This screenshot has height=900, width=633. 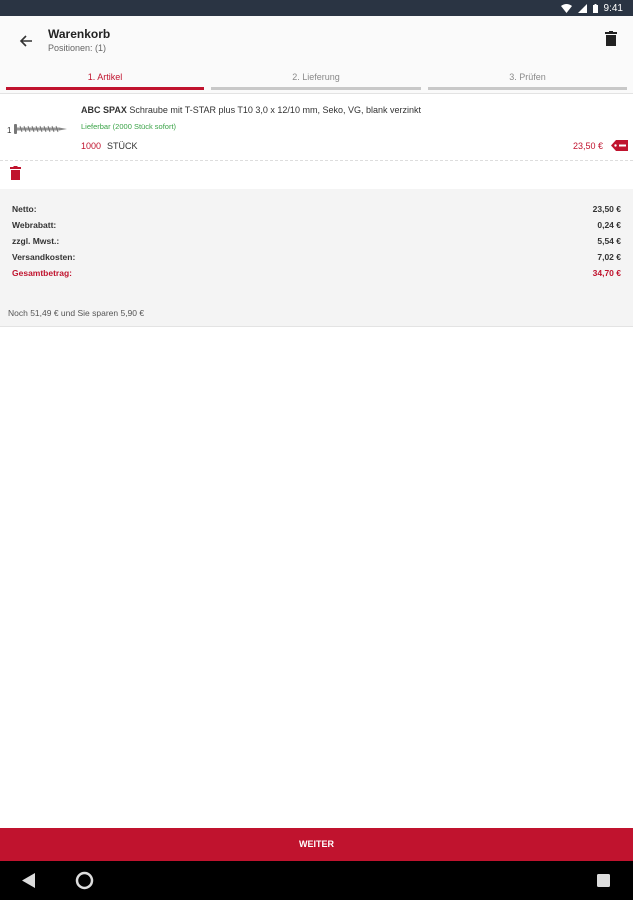 I want to click on tab-label: 3. Prüfen, so click(x=527, y=77).